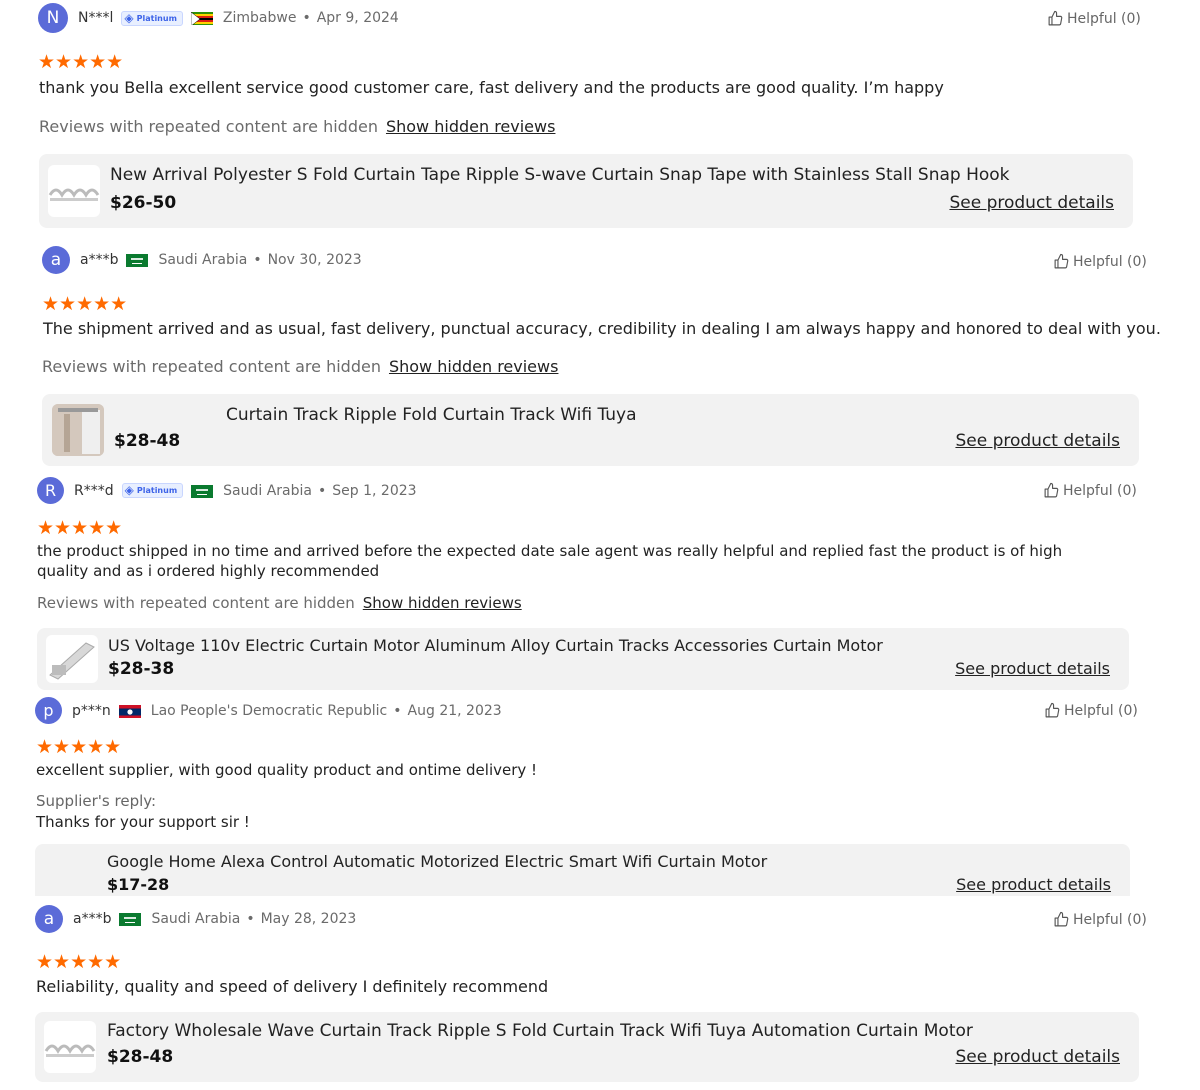 The width and height of the screenshot is (1200, 1090). Describe the element at coordinates (143, 822) in the screenshot. I see `supplier-reply-text: Thanks for your support sir !` at that location.